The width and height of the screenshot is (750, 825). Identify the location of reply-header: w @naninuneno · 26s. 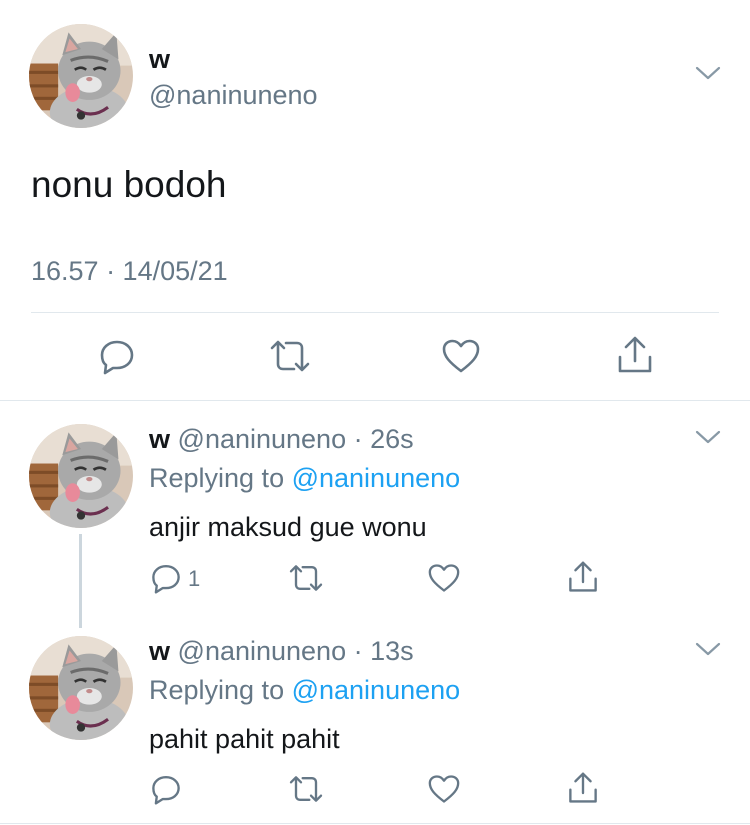
(281, 439).